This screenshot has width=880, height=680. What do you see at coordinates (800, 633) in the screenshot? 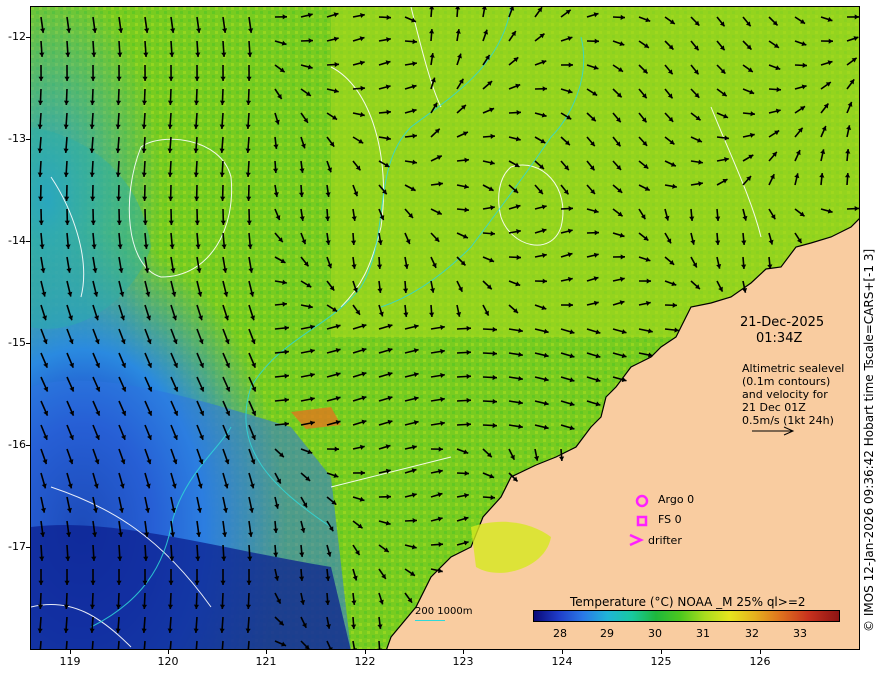
I see `colorbar-tick-label: 33` at bounding box center [800, 633].